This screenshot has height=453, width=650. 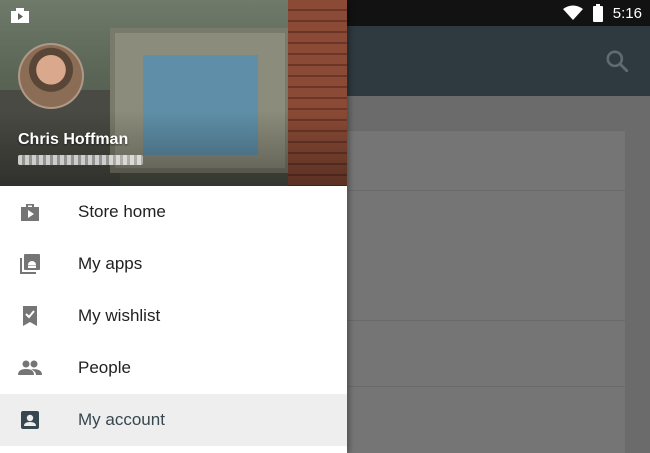 I want to click on menu-item-my-apps: My apps, so click(x=173, y=264).